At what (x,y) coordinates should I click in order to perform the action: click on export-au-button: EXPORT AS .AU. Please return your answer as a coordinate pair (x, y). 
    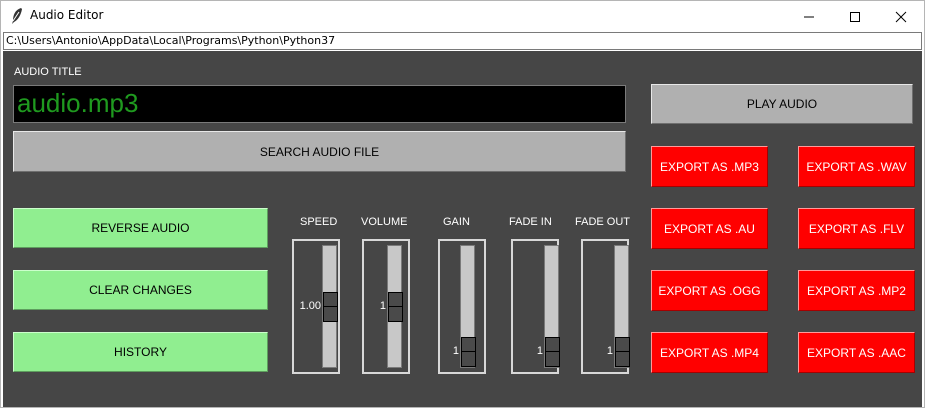
    Looking at the image, I should click on (709, 228).